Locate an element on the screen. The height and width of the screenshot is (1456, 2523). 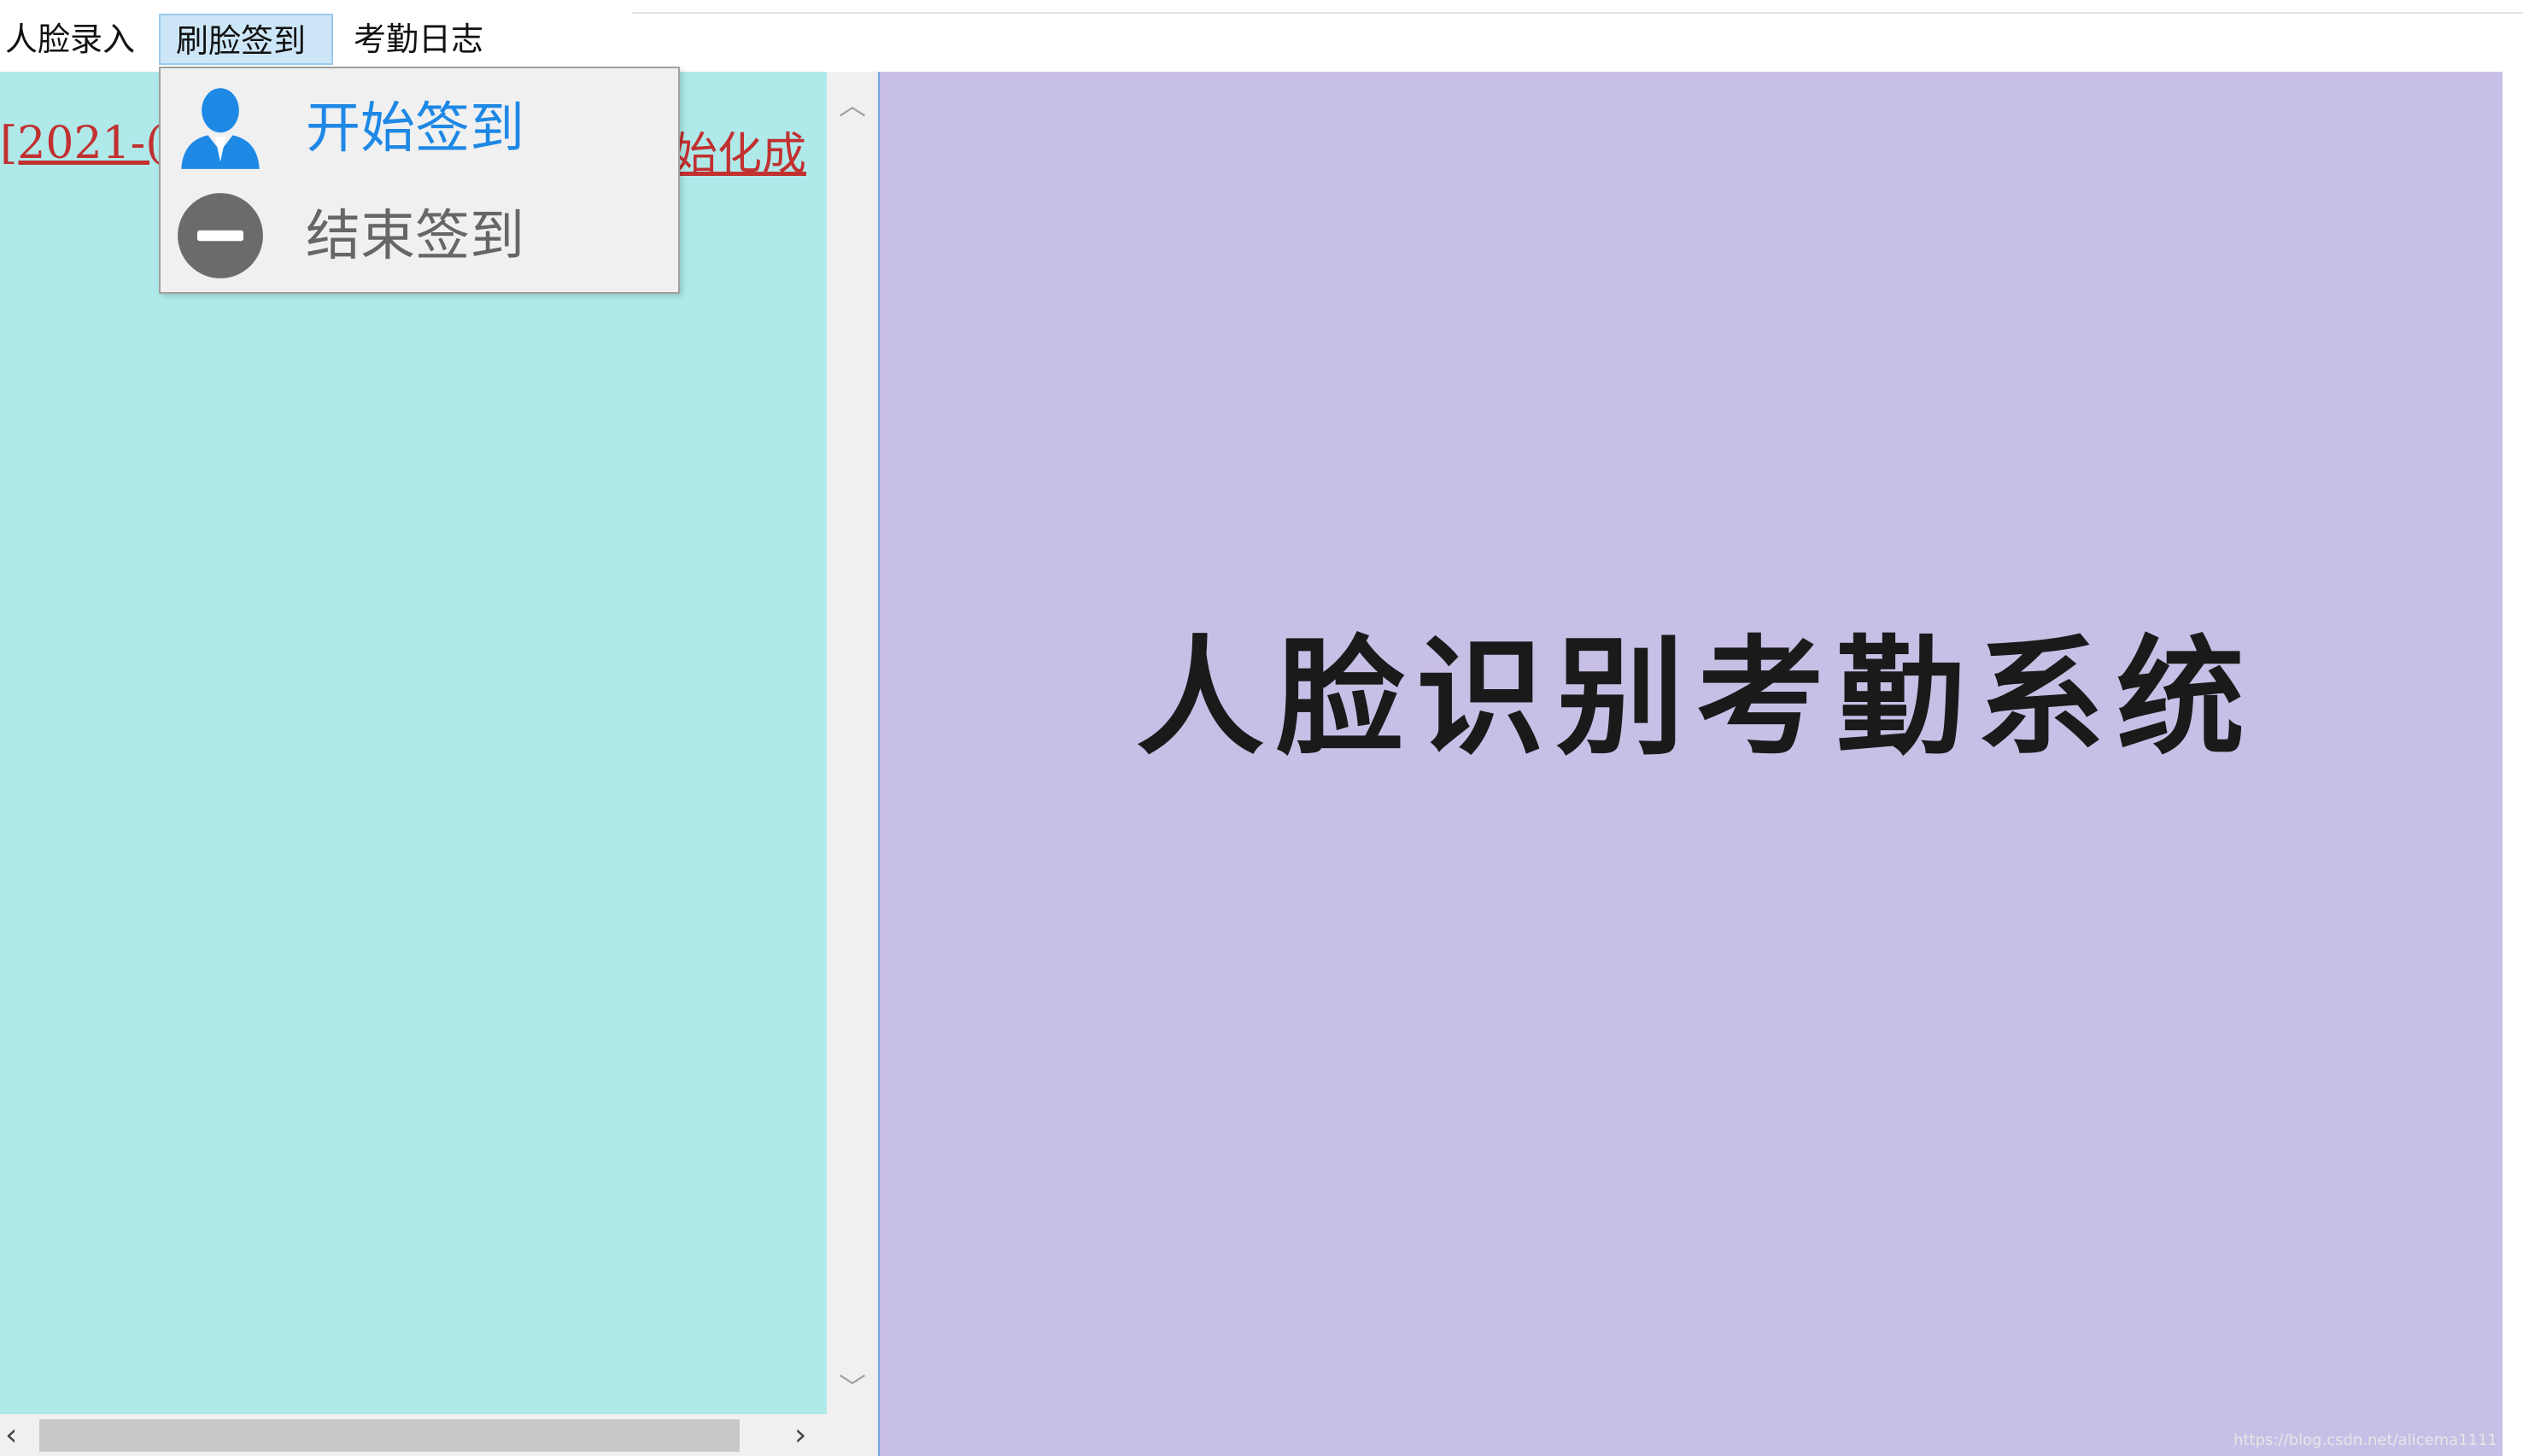
scroll-right-icon: › is located at coordinates (800, 1435).